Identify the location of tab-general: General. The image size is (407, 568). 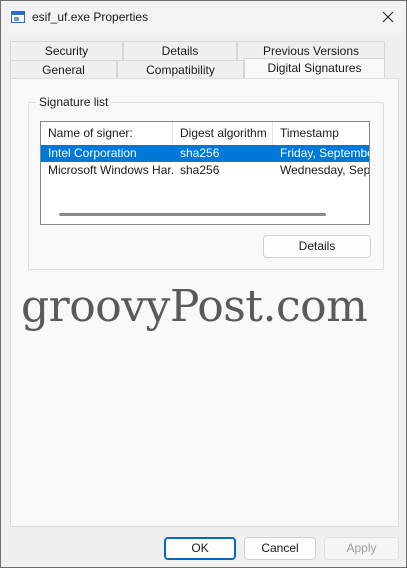
(63, 69).